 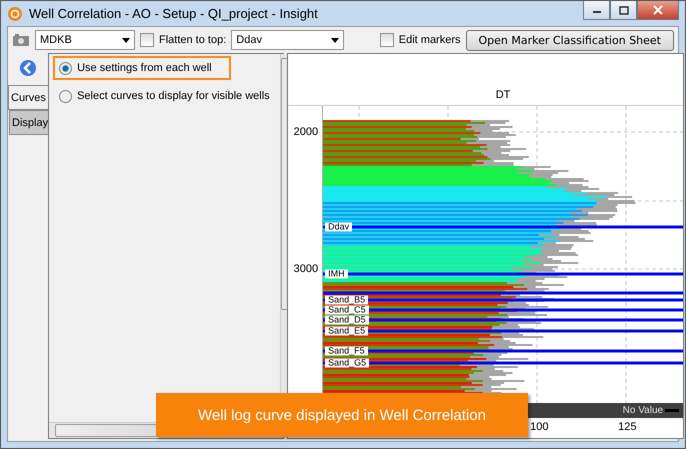 I want to click on radio-option: Select curves to display for visible wells, so click(x=164, y=96).